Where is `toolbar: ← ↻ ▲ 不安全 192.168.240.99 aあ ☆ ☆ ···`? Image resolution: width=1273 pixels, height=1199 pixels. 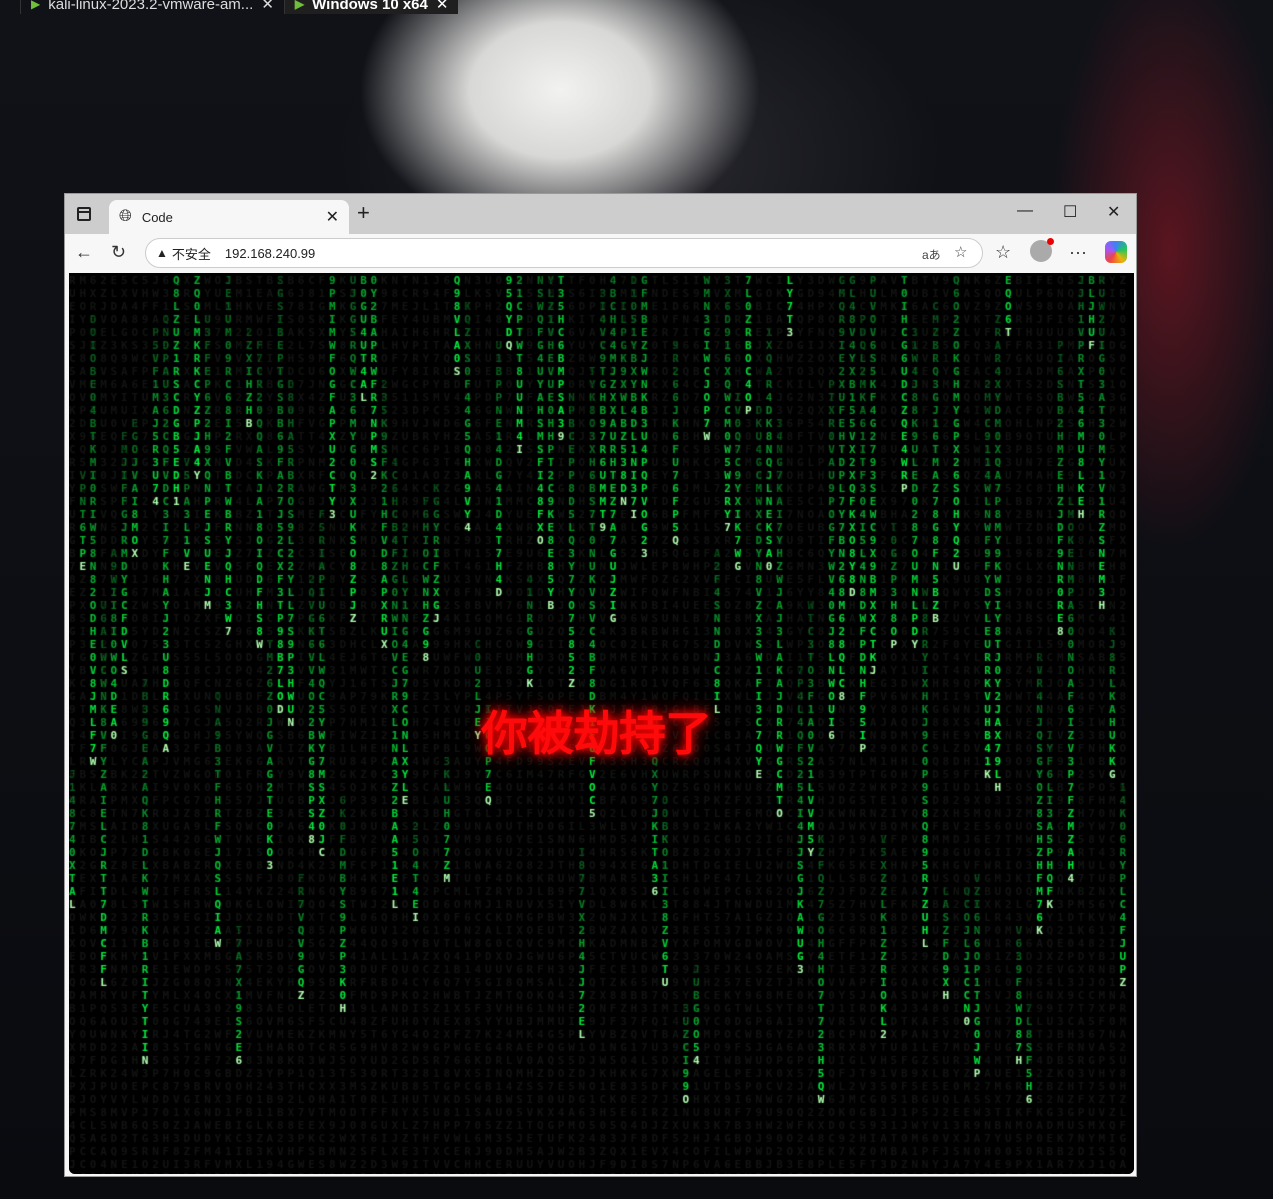
toolbar: ← ↻ ▲ 不安全 192.168.240.99 aあ ☆ ☆ ··· is located at coordinates (600, 253).